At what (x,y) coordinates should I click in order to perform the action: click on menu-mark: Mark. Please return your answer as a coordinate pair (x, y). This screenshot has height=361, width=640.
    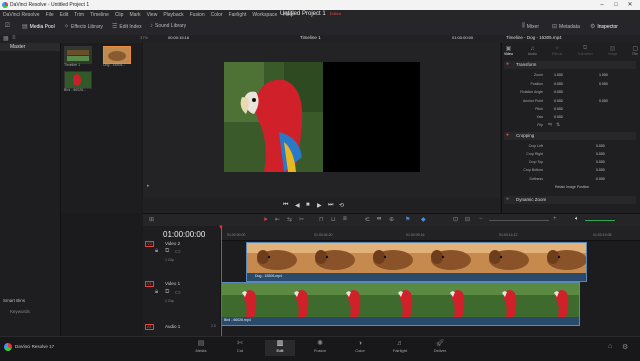
    Looking at the image, I should click on (134, 15).